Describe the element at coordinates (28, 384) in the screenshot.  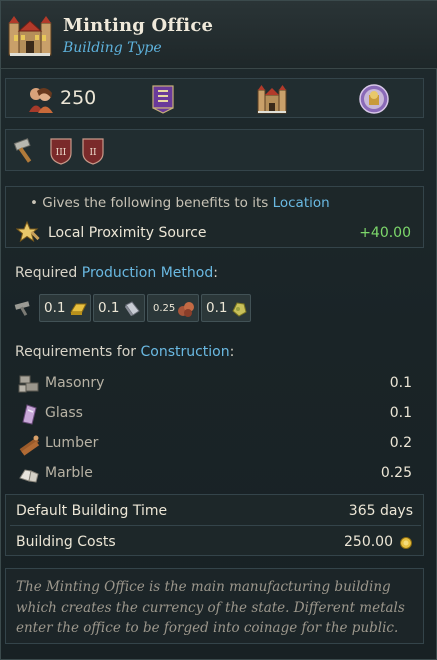
I see `masonry-icon` at that location.